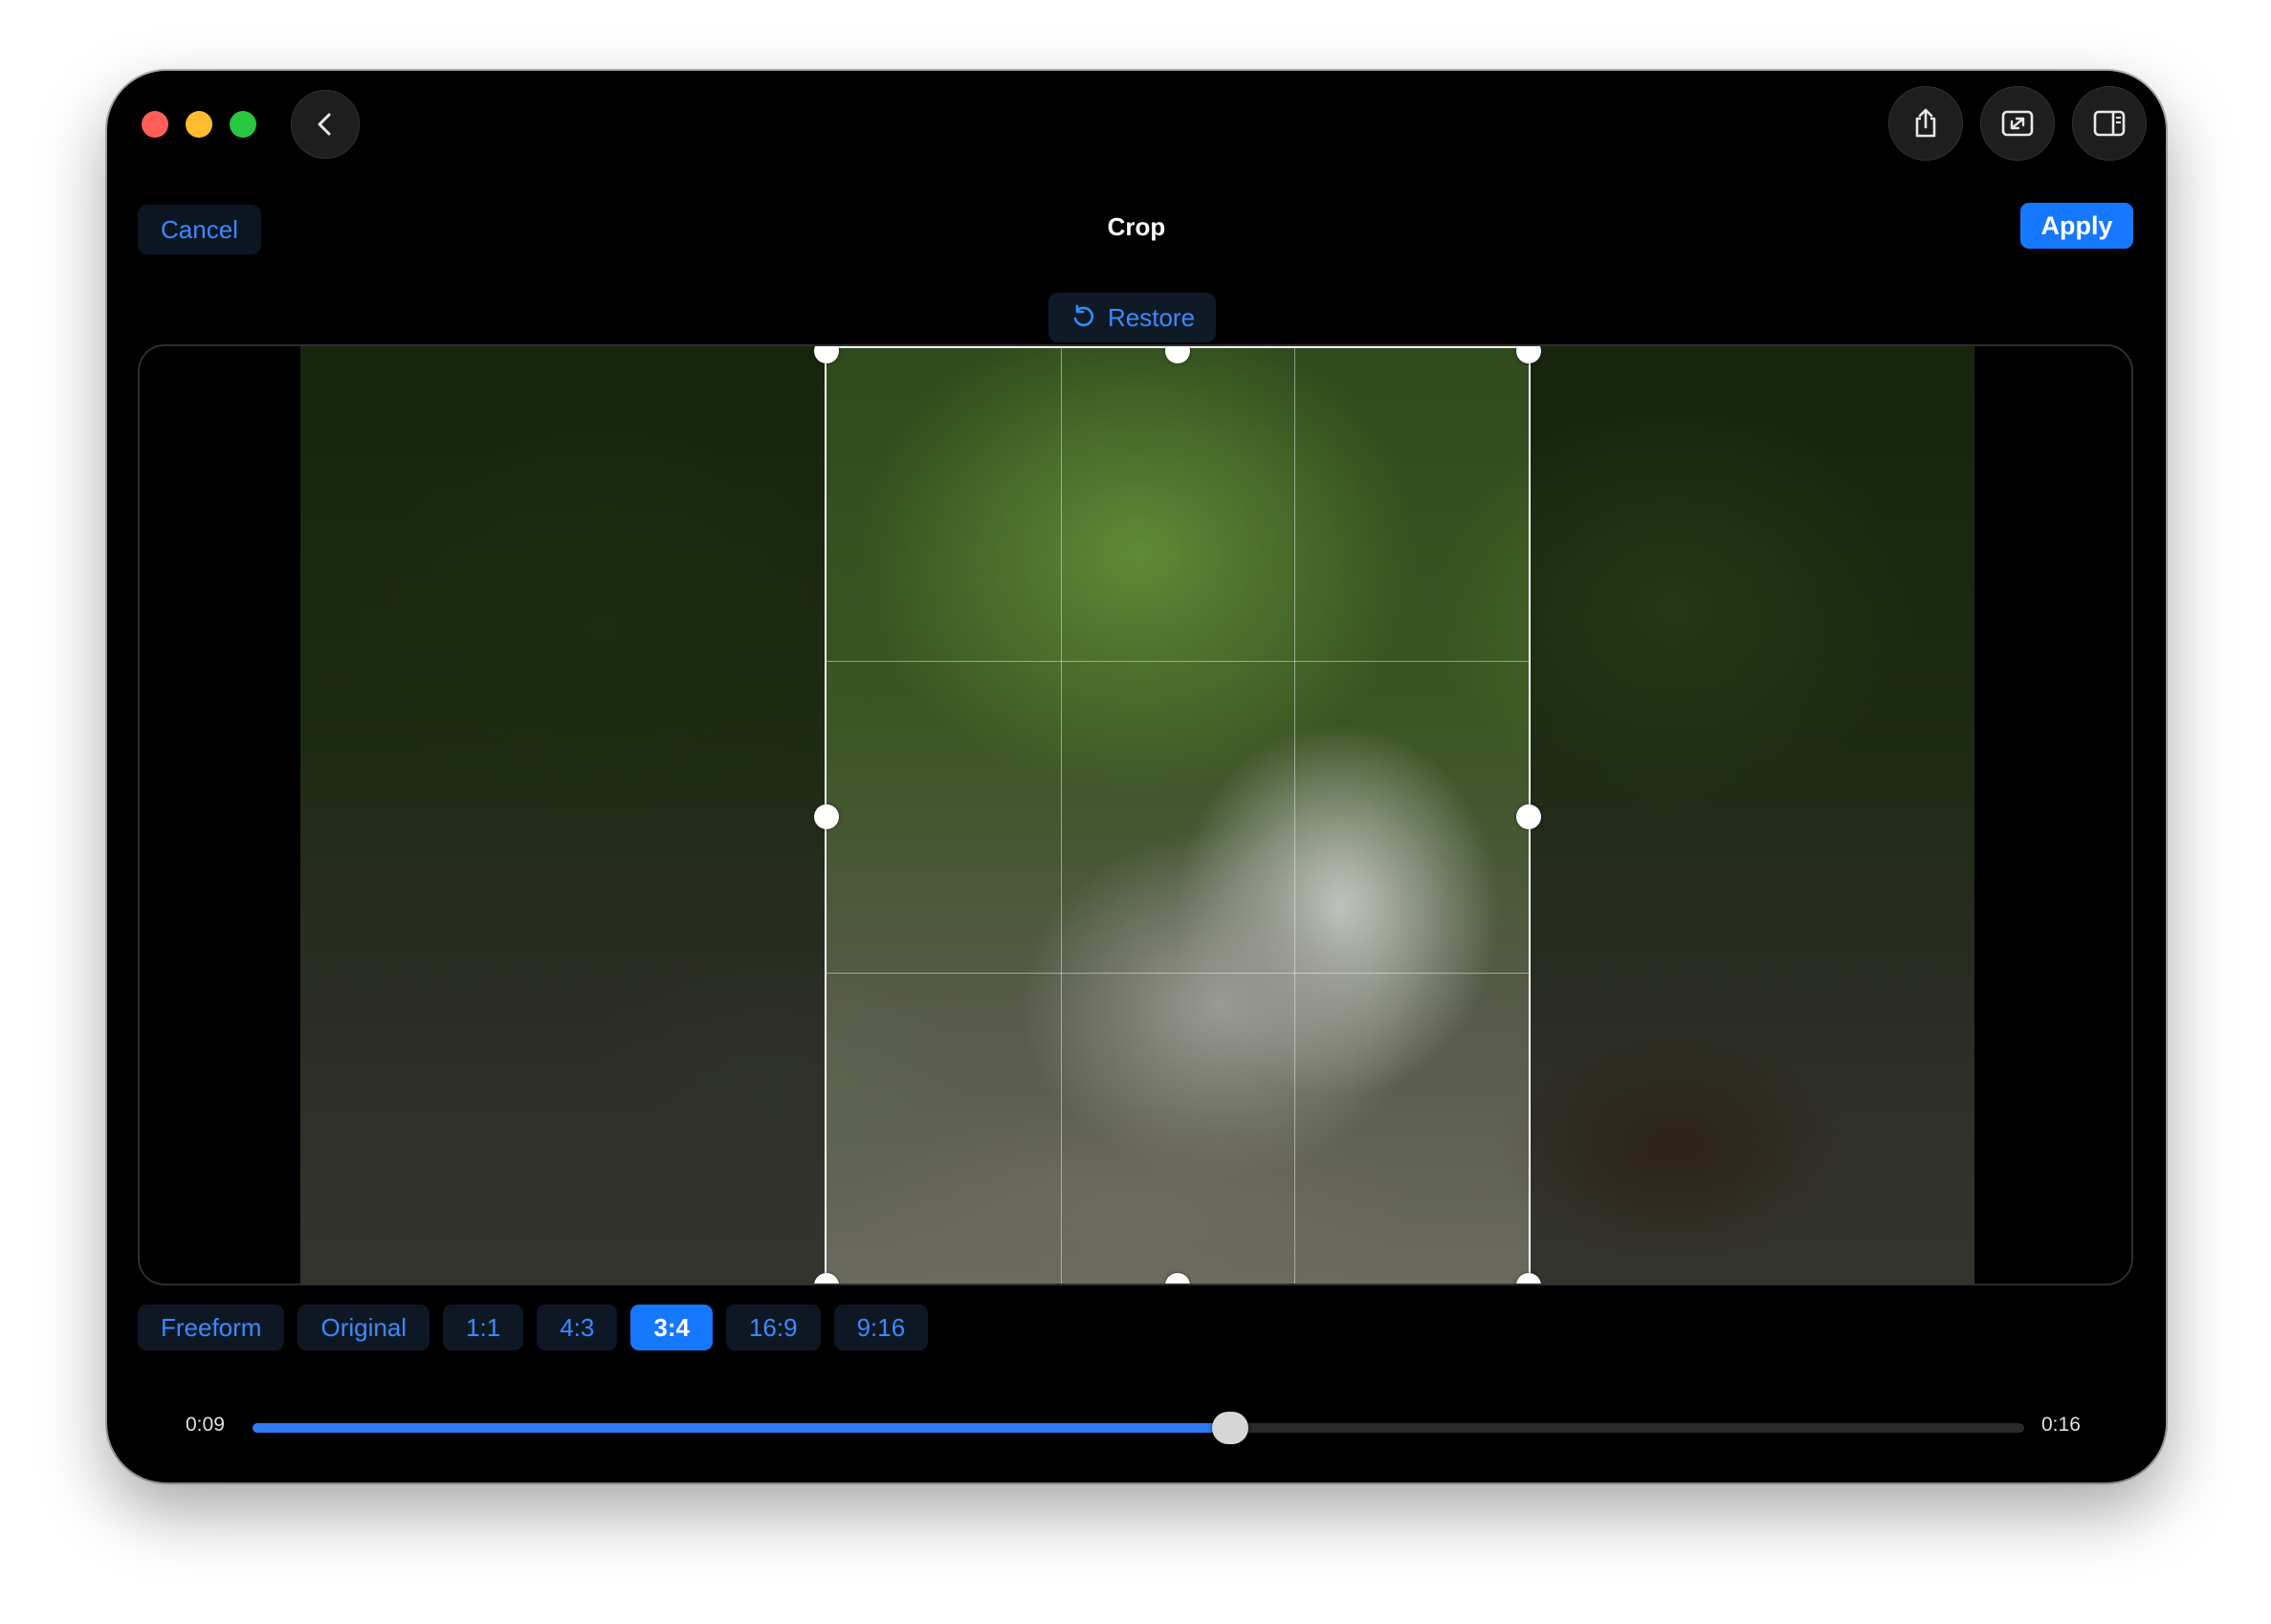 Image resolution: width=2271 pixels, height=1624 pixels. I want to click on minimize-window-button, so click(199, 124).